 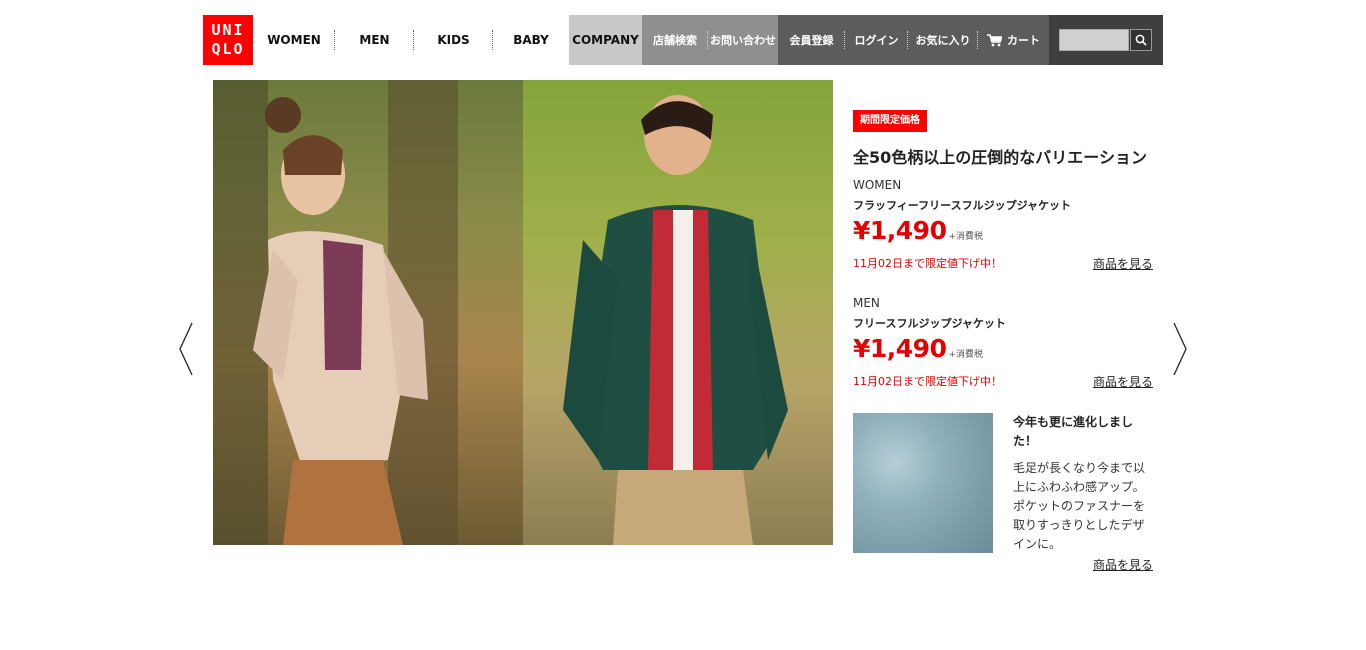 What do you see at coordinates (1073, 431) in the screenshot?
I see `feature-title: 今年も更に進化しました！` at bounding box center [1073, 431].